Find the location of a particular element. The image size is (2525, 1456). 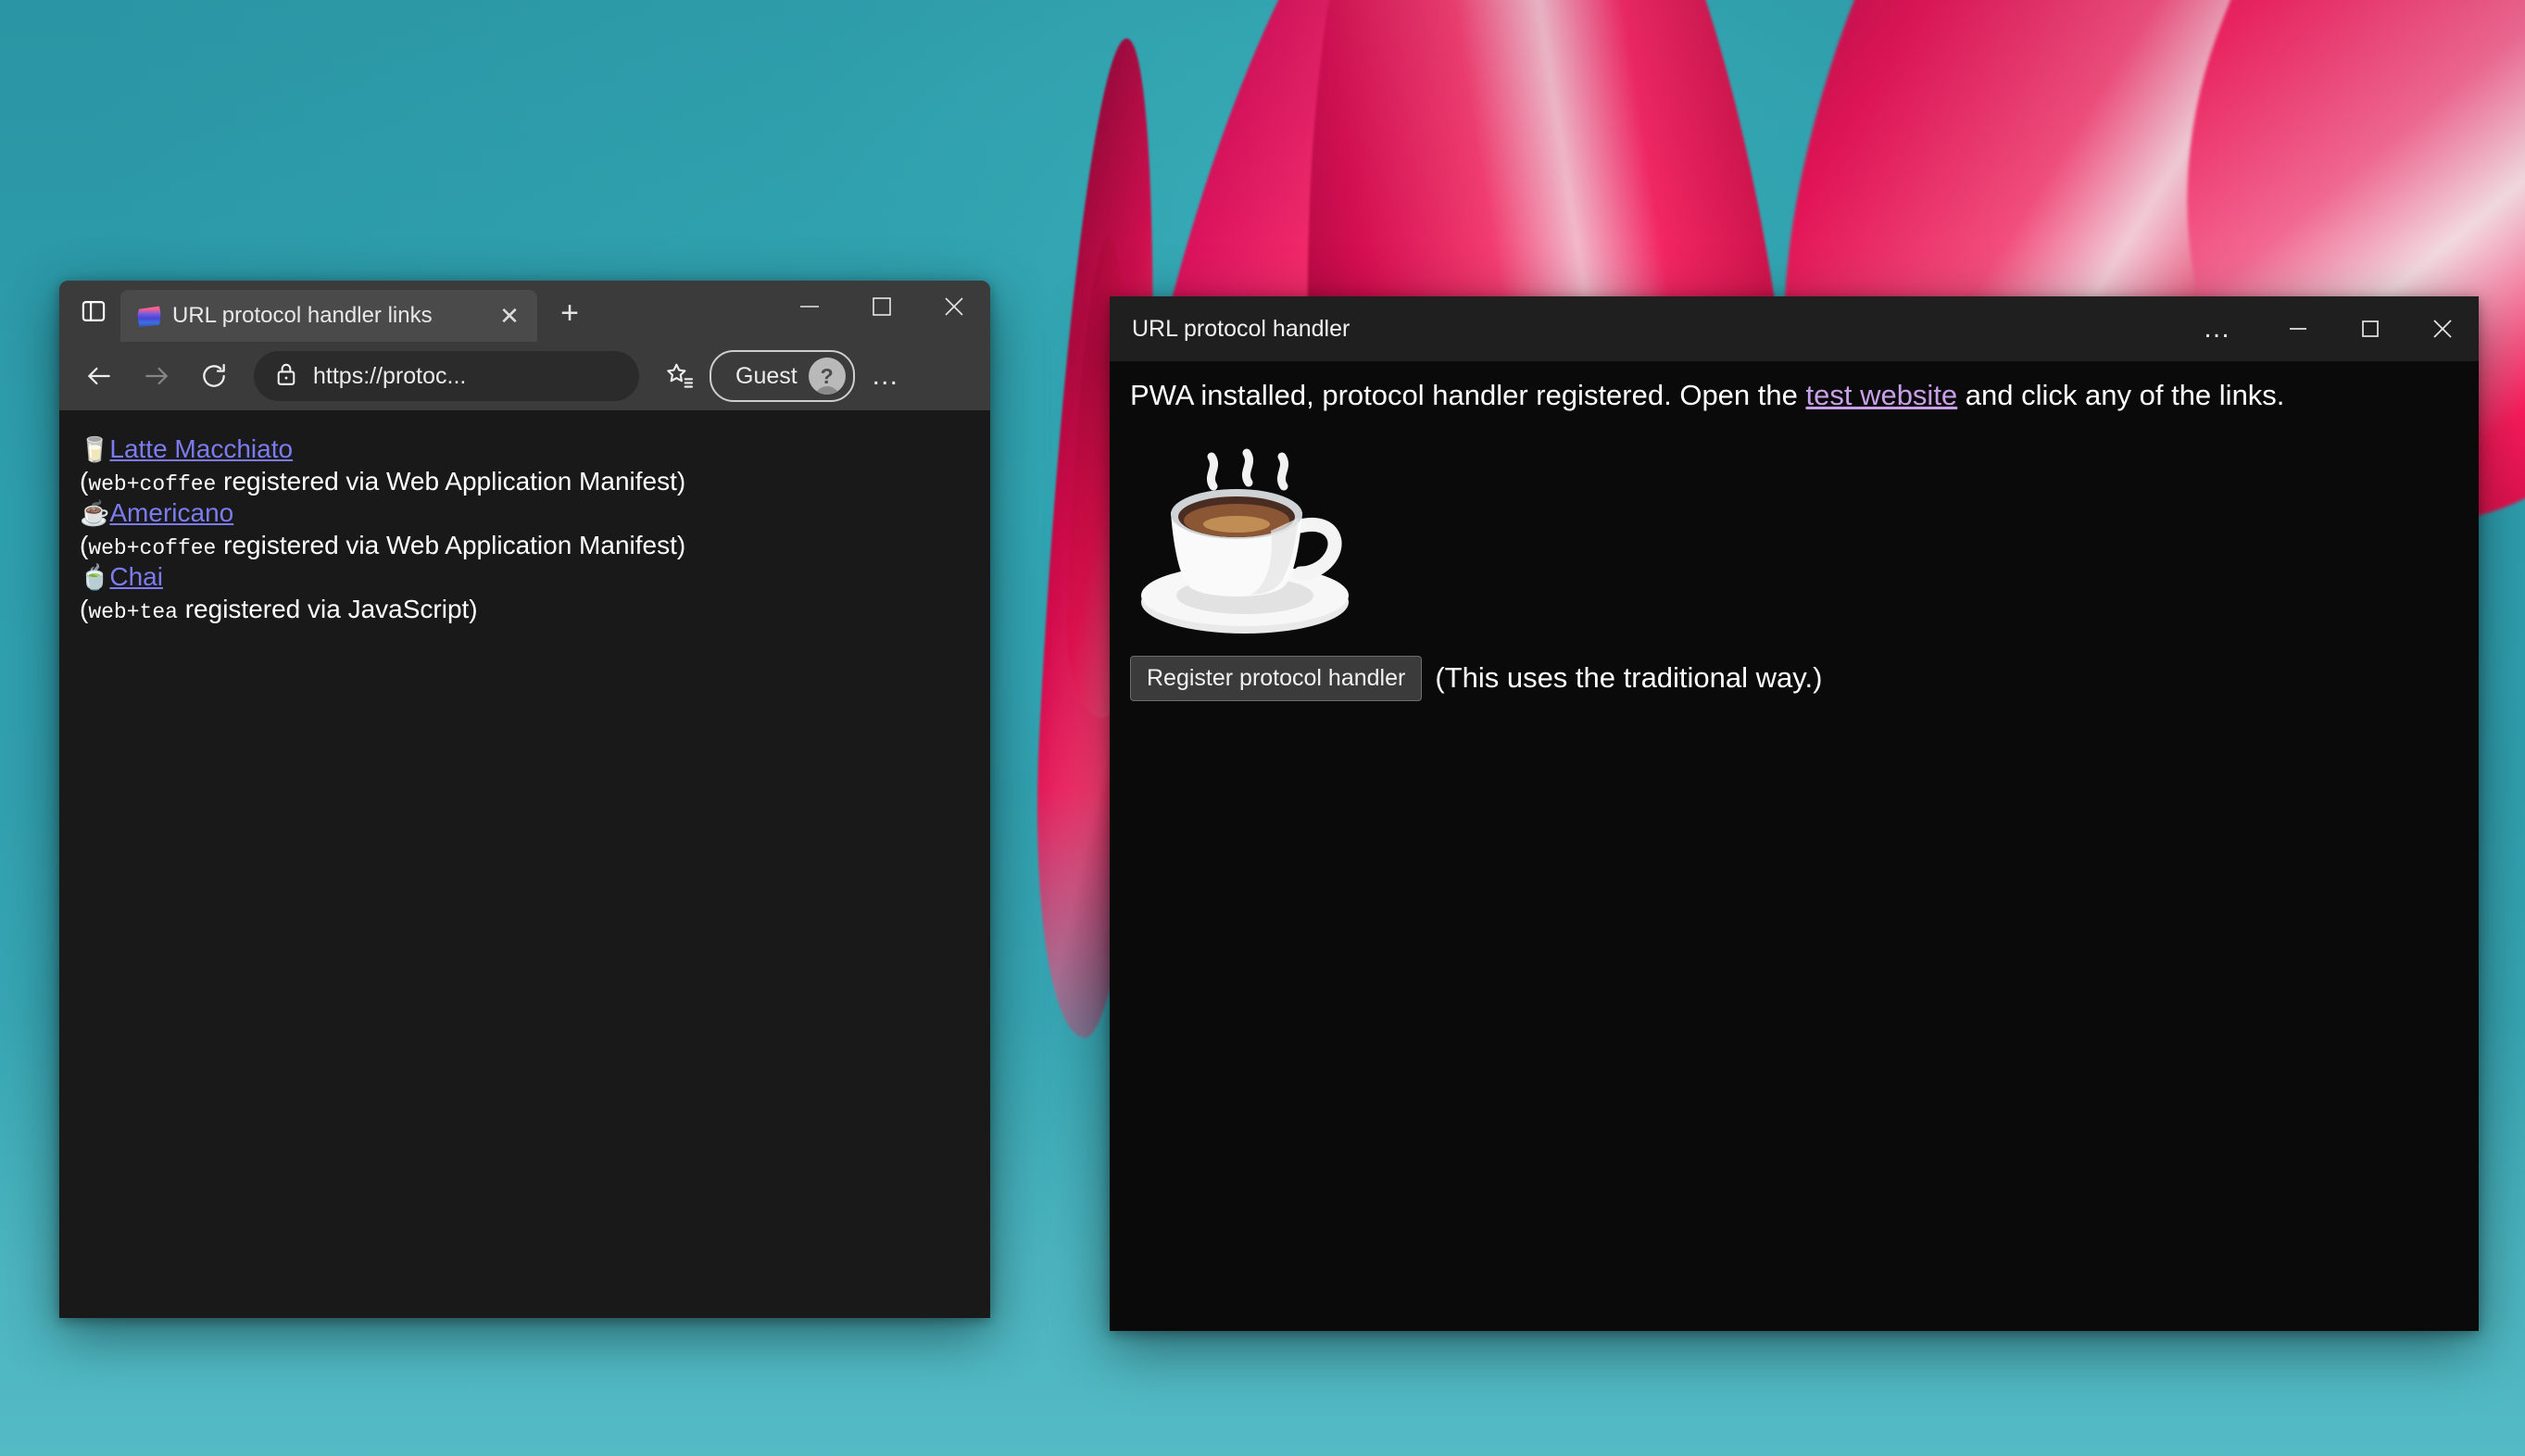

forward-arrow-icon is located at coordinates (157, 376).